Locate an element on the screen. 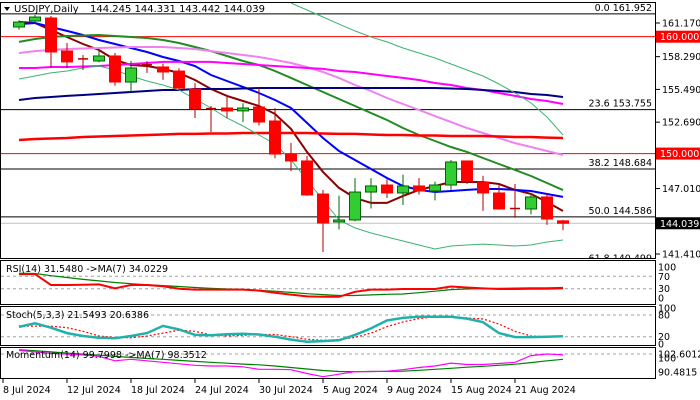 Image resolution: width=700 pixels, height=400 pixels. ohlc-values: 144.245 144.331 143.442 144.039 is located at coordinates (177, 9).